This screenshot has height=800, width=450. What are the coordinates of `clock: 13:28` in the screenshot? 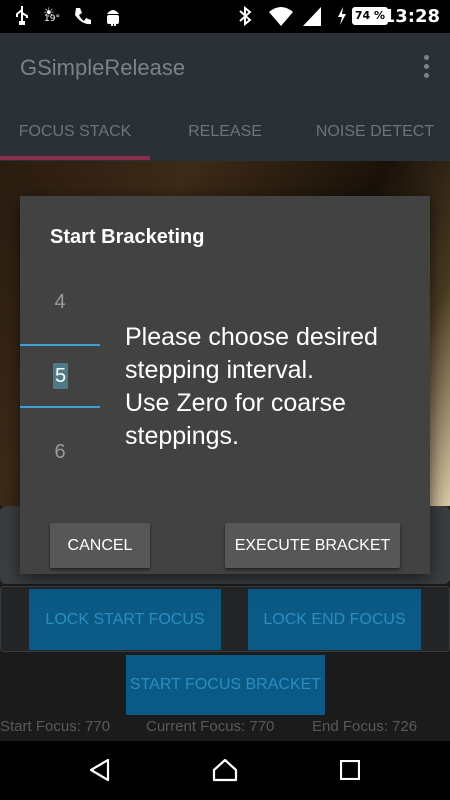 It's located at (411, 16).